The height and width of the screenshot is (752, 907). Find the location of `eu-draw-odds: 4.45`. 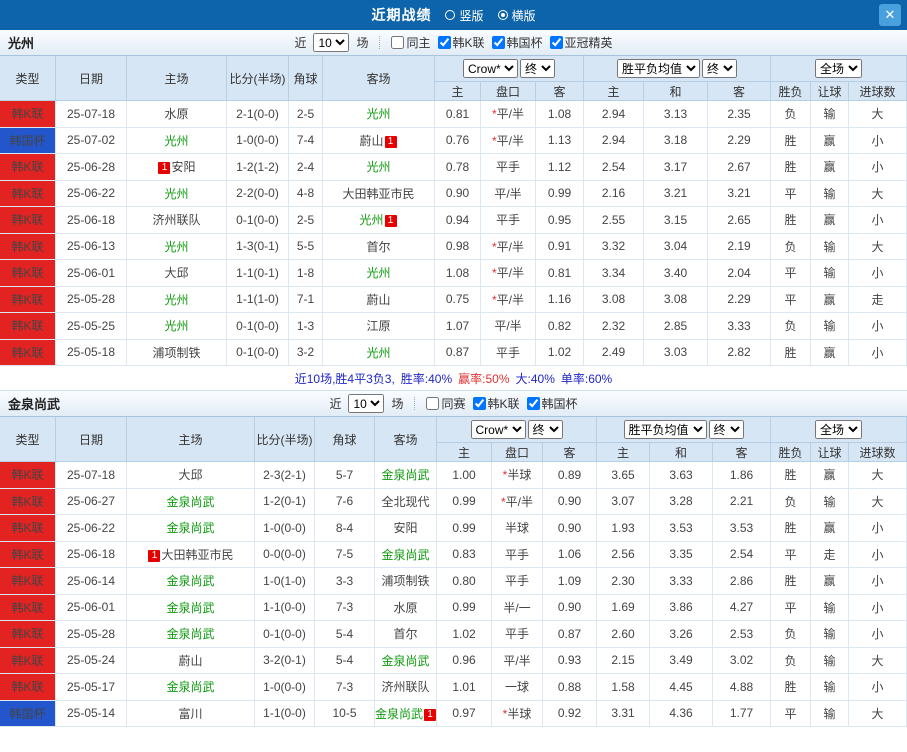

eu-draw-odds: 4.45 is located at coordinates (682, 687).